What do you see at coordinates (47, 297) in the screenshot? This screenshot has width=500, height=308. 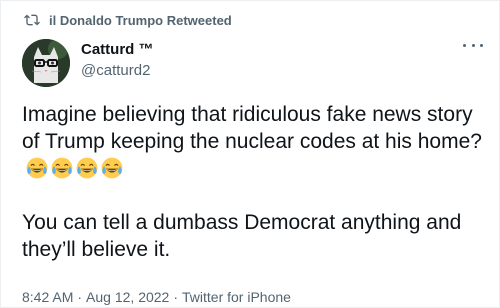 I see `tweet-time: 8:42 AM` at bounding box center [47, 297].